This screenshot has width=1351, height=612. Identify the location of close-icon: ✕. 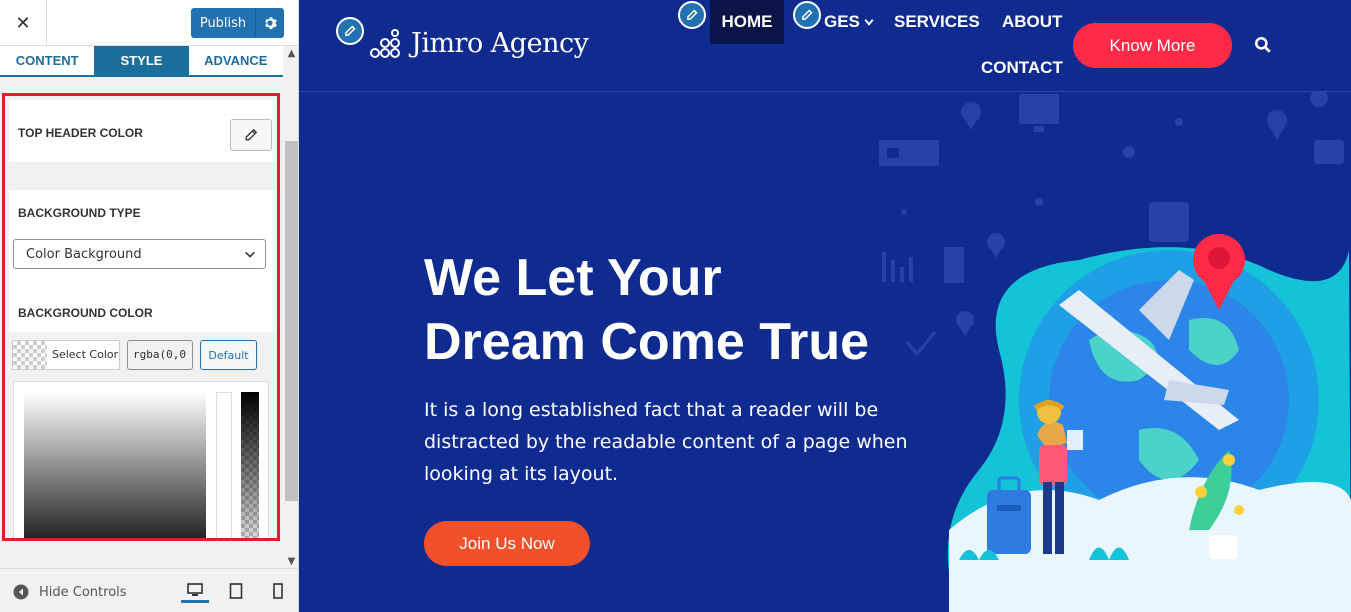
(23, 23).